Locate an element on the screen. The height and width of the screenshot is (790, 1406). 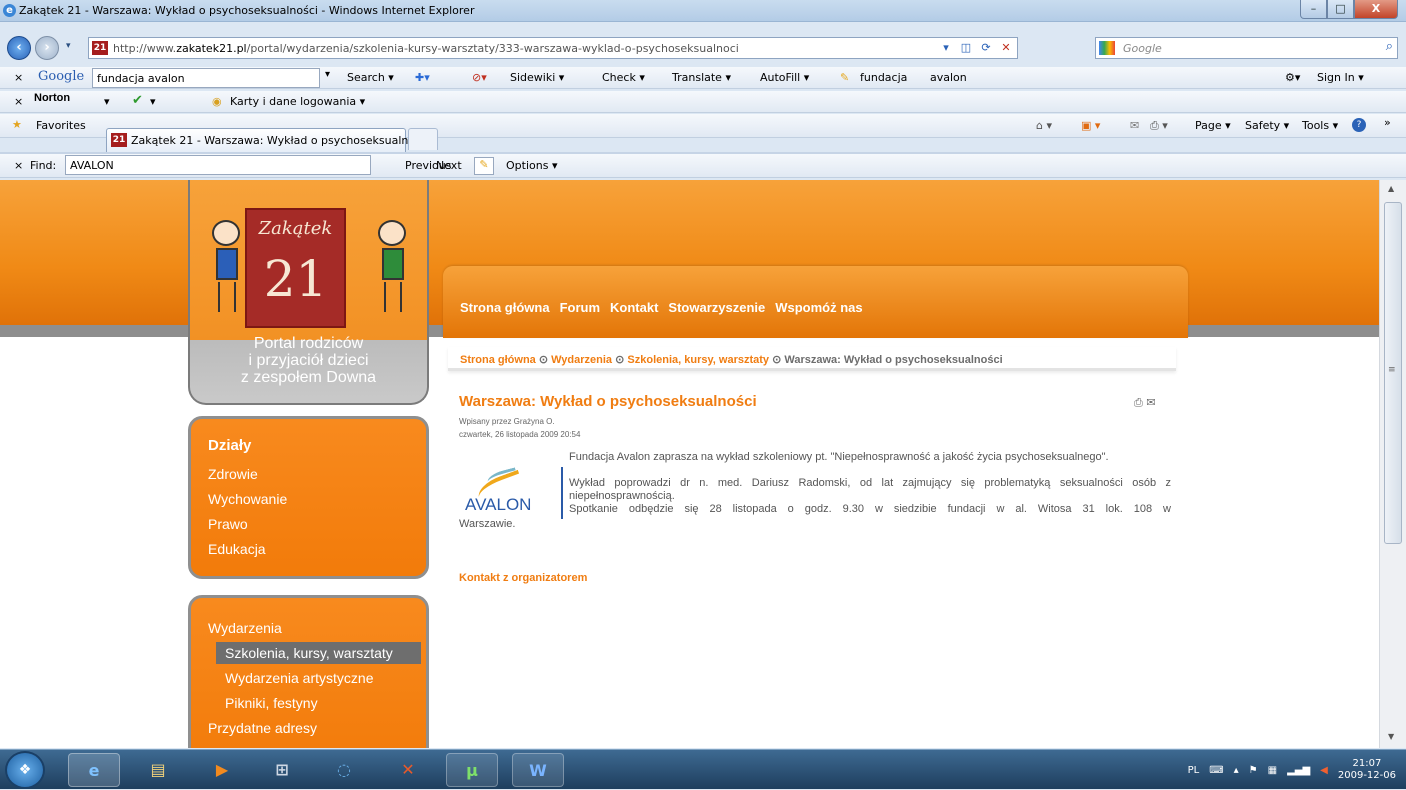
nav-contact: Kontakt is located at coordinates (634, 307).